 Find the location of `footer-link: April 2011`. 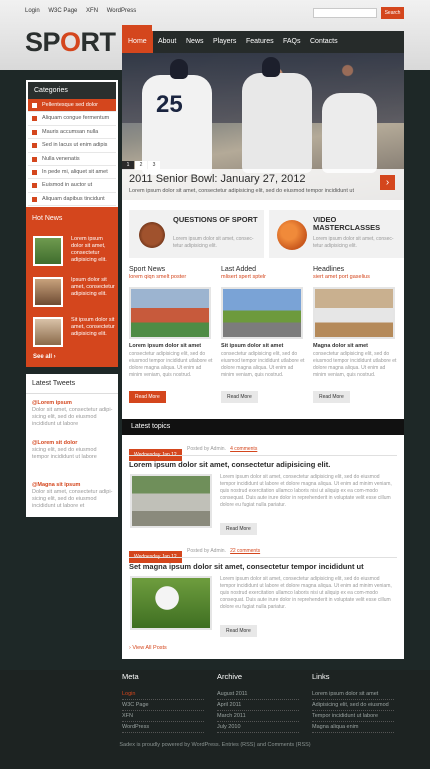

footer-link: April 2011 is located at coordinates (258, 705).